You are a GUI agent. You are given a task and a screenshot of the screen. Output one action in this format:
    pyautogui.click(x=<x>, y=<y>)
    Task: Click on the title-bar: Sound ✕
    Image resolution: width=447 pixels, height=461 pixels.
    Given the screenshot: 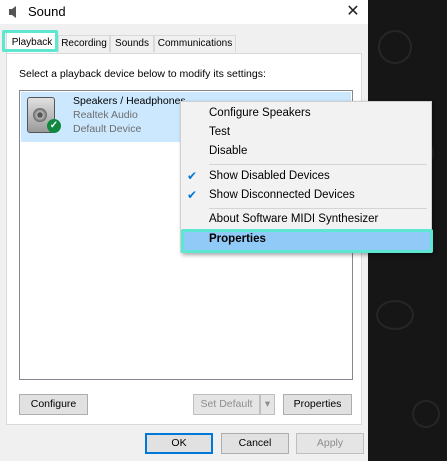 What is the action you would take?
    pyautogui.click(x=184, y=12)
    